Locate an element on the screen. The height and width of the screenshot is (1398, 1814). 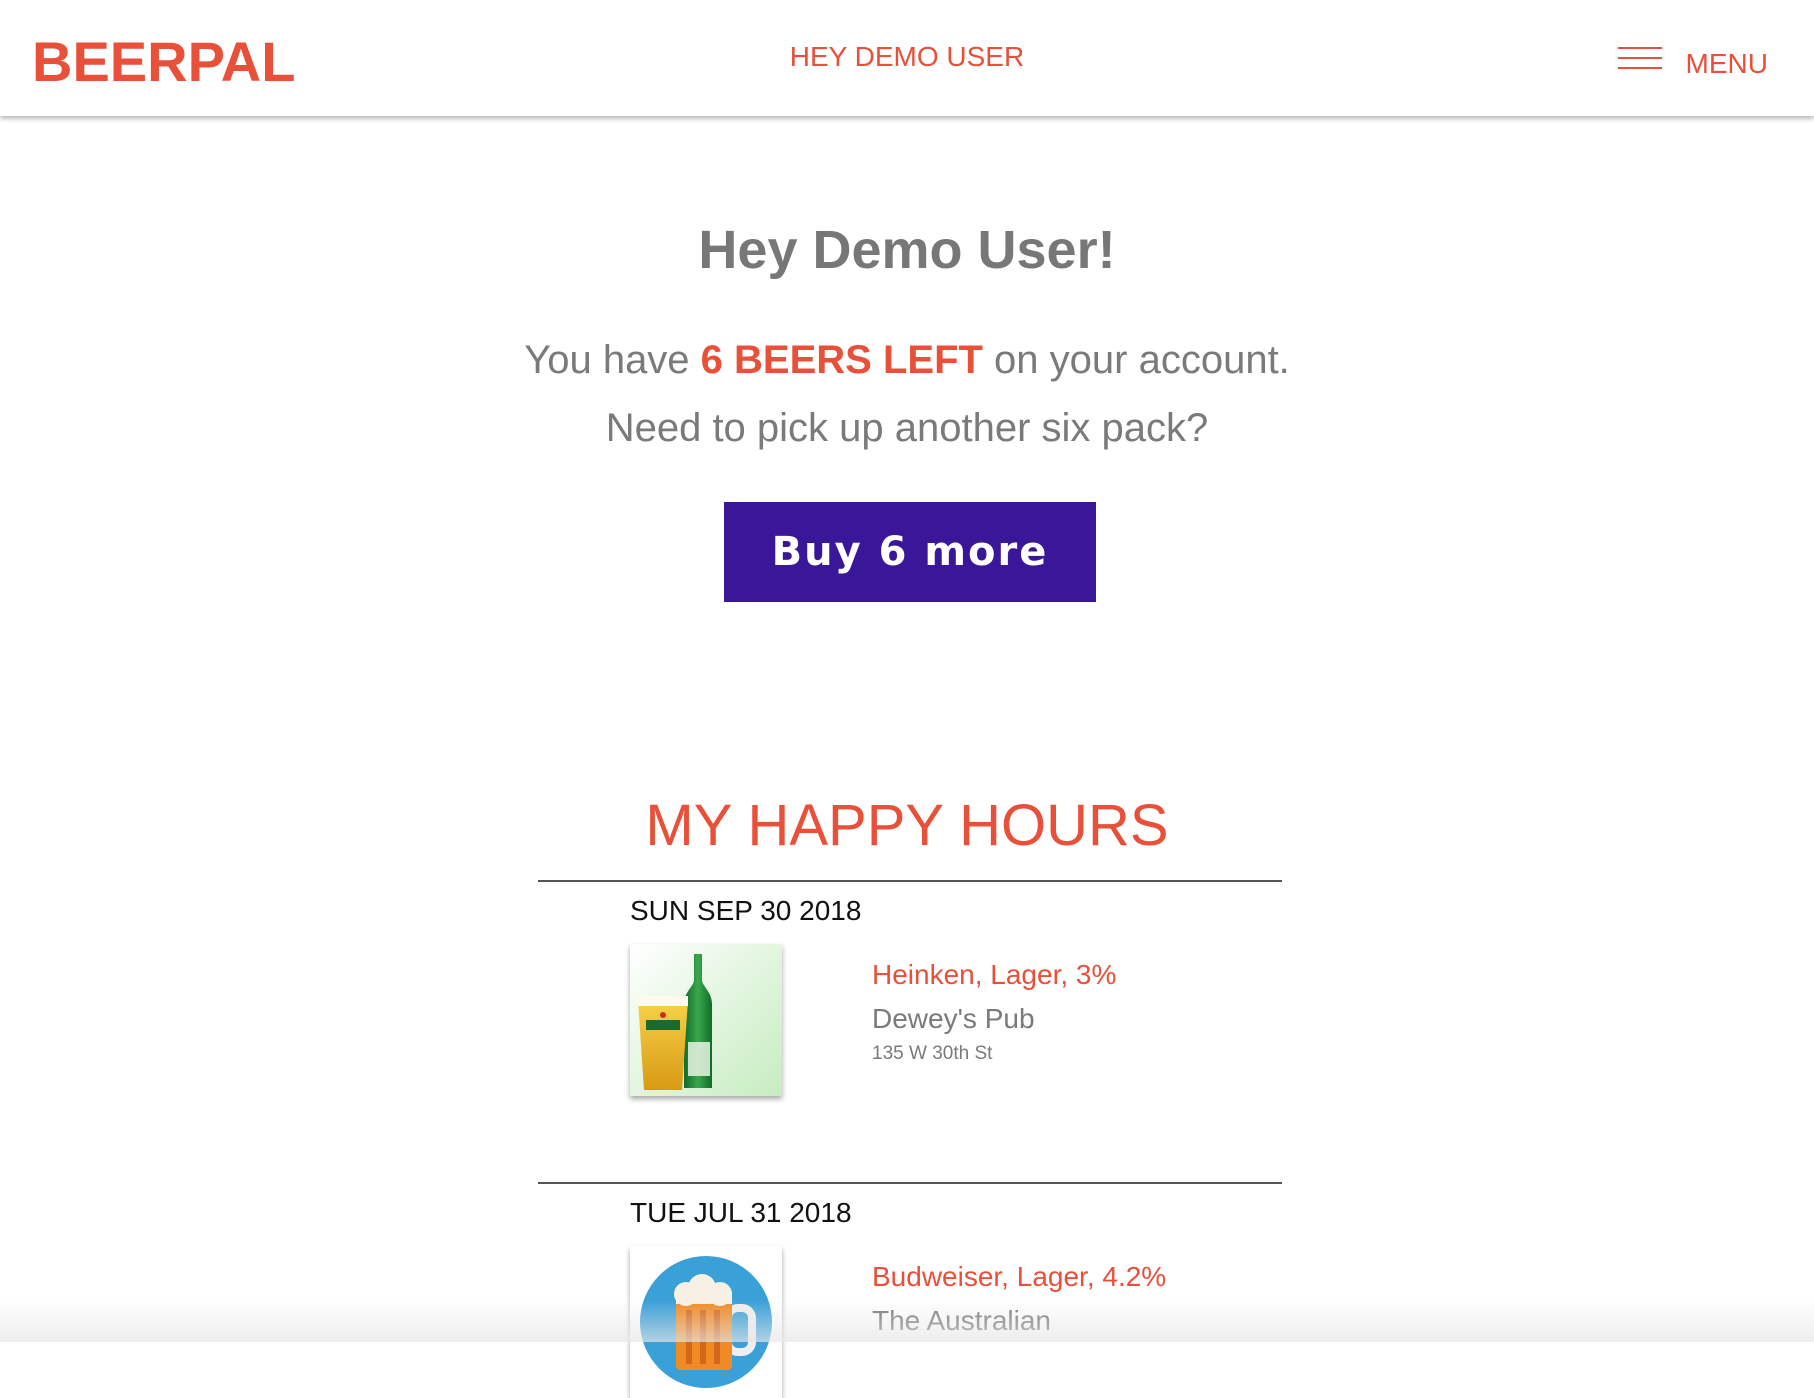
beers-left-prefix: You have is located at coordinates (612, 360).